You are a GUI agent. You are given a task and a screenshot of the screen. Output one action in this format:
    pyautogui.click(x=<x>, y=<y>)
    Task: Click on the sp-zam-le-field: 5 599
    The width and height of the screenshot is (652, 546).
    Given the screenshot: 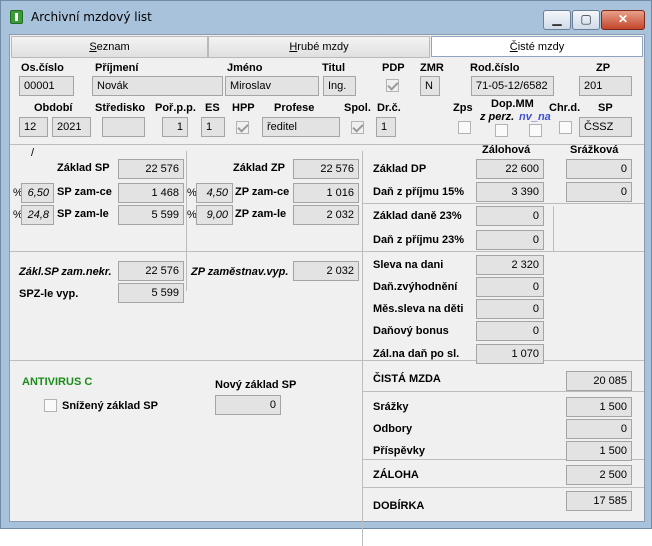 What is the action you would take?
    pyautogui.click(x=151, y=215)
    